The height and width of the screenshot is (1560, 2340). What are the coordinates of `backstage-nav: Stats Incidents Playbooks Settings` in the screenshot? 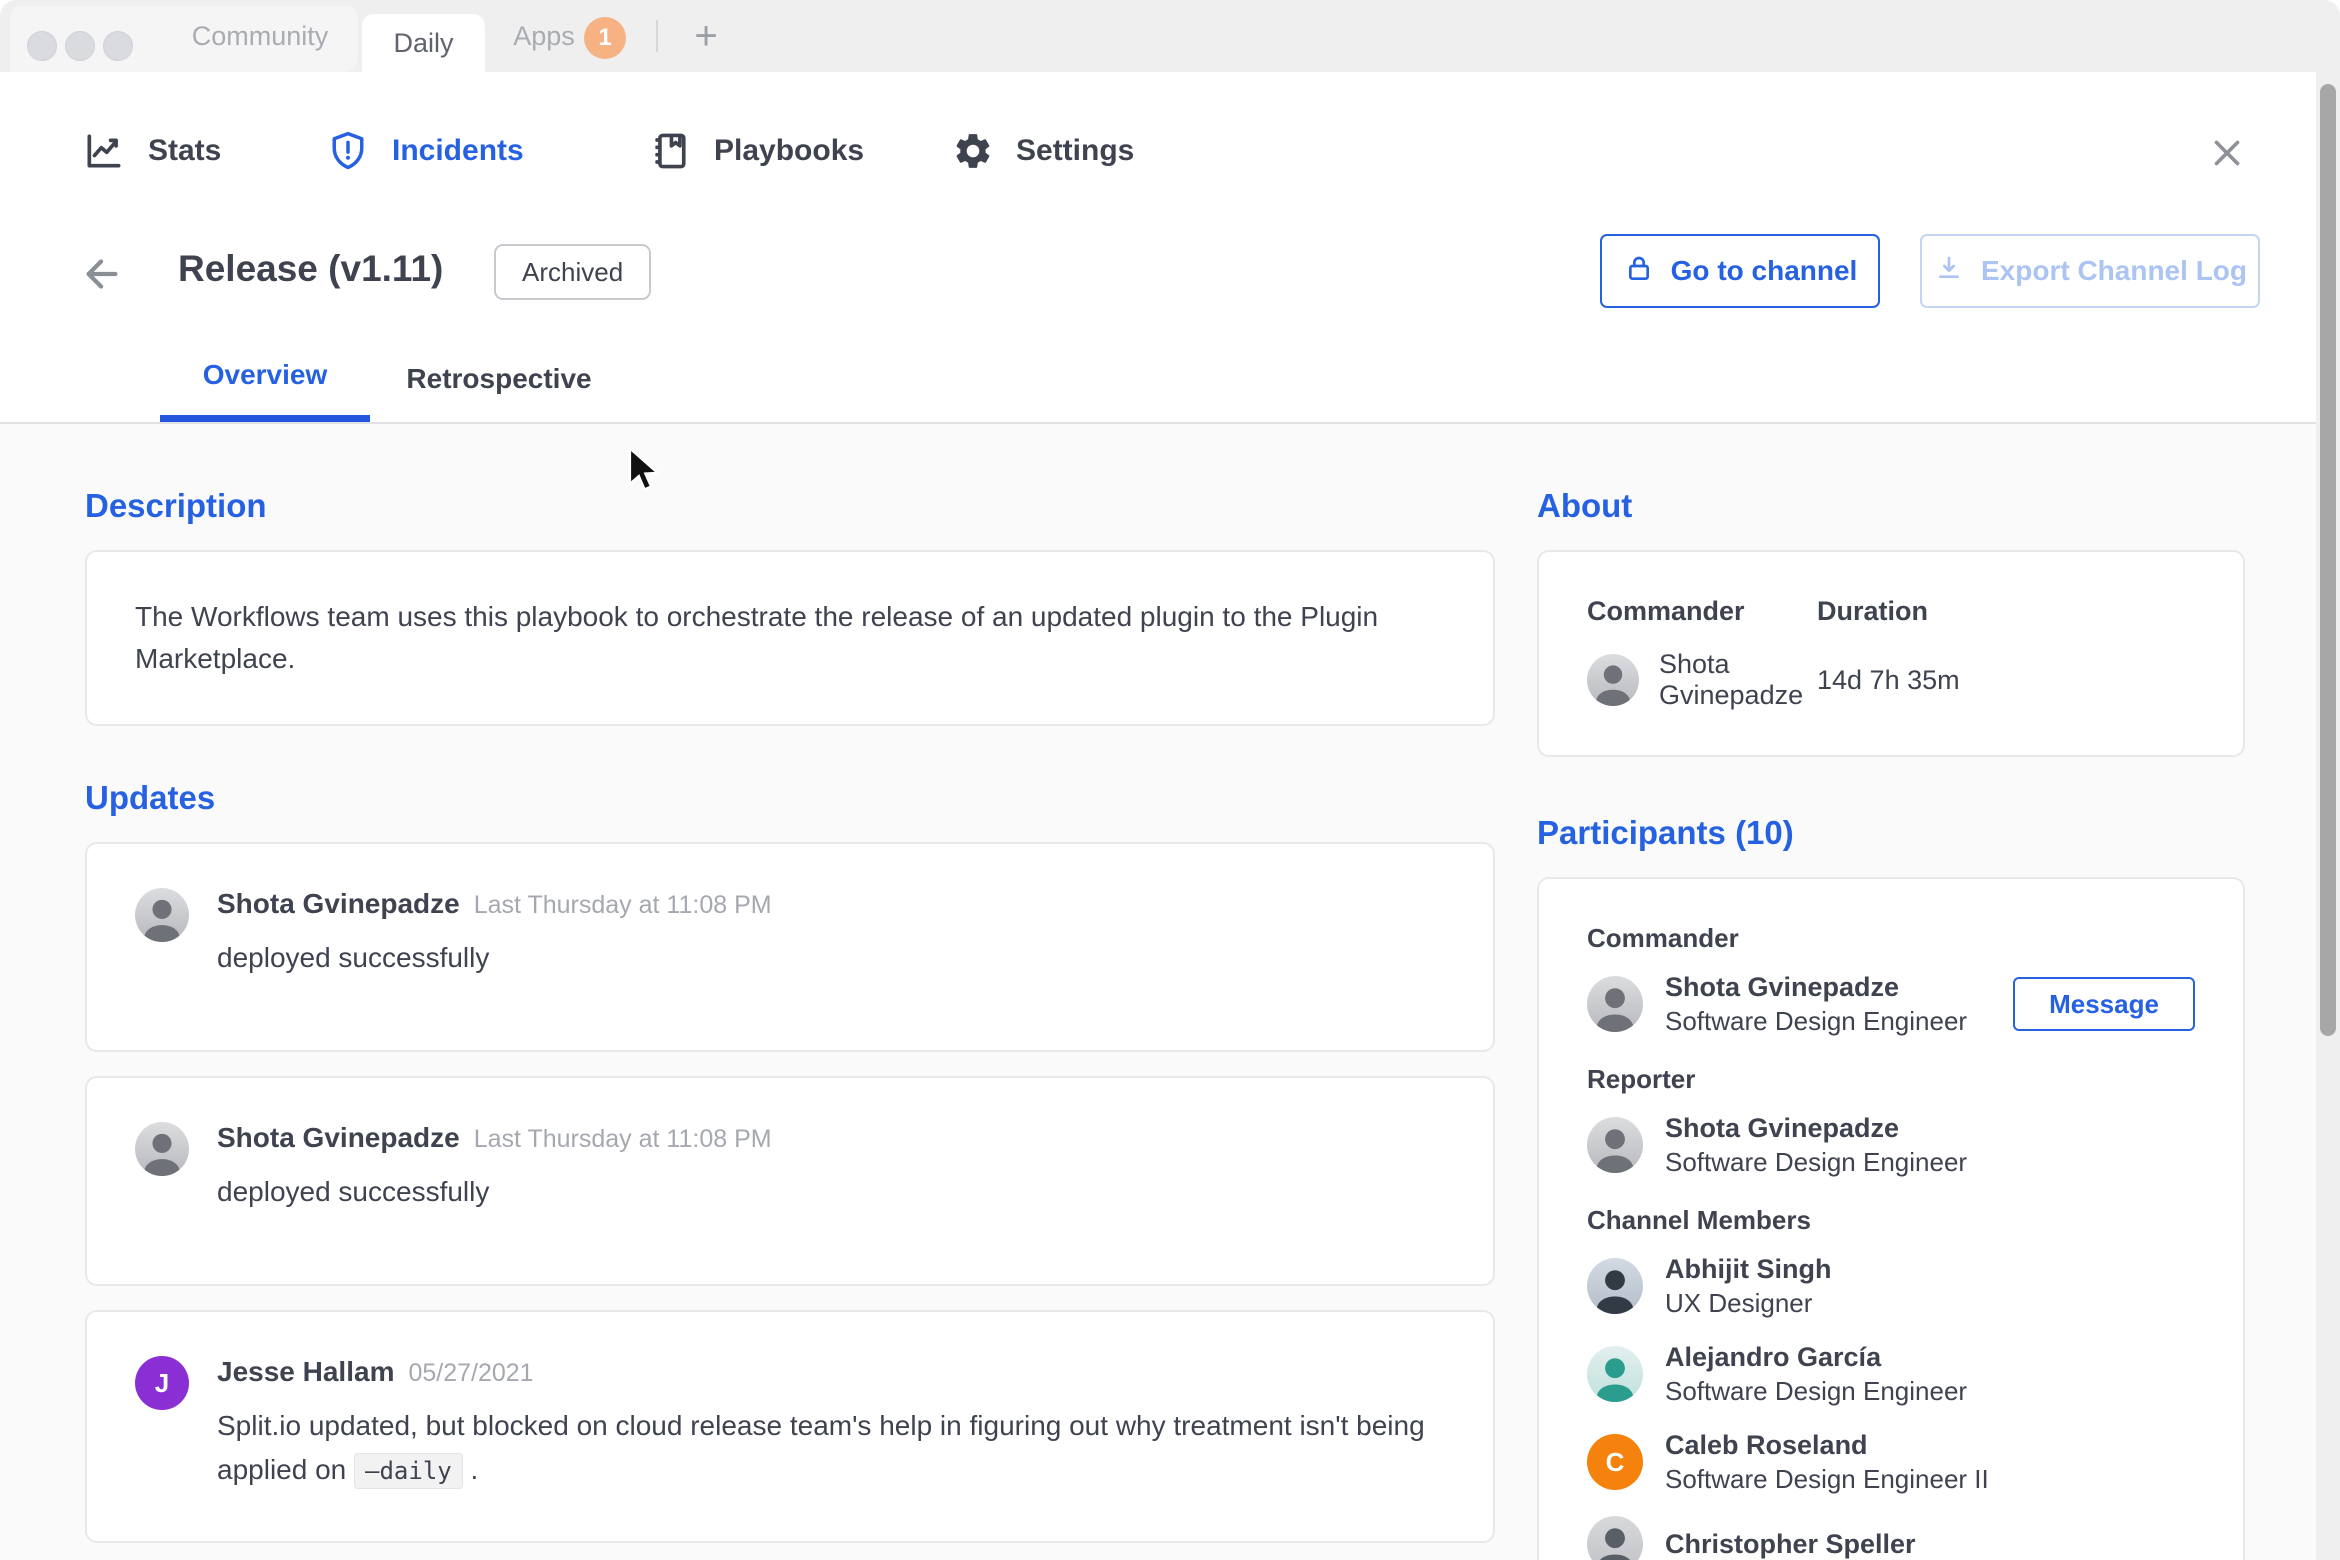 It's located at (1170, 151).